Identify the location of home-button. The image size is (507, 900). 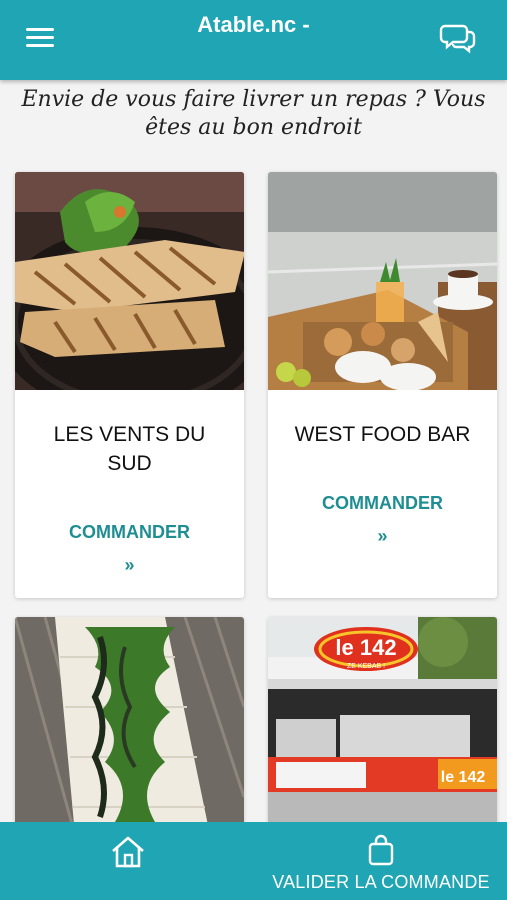
(128, 852).